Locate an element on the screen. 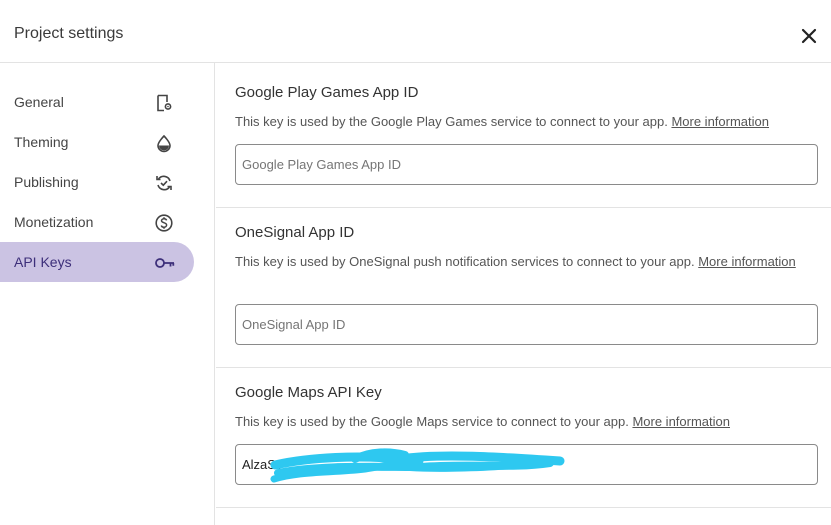 The width and height of the screenshot is (831, 525). close-icon is located at coordinates (809, 36).